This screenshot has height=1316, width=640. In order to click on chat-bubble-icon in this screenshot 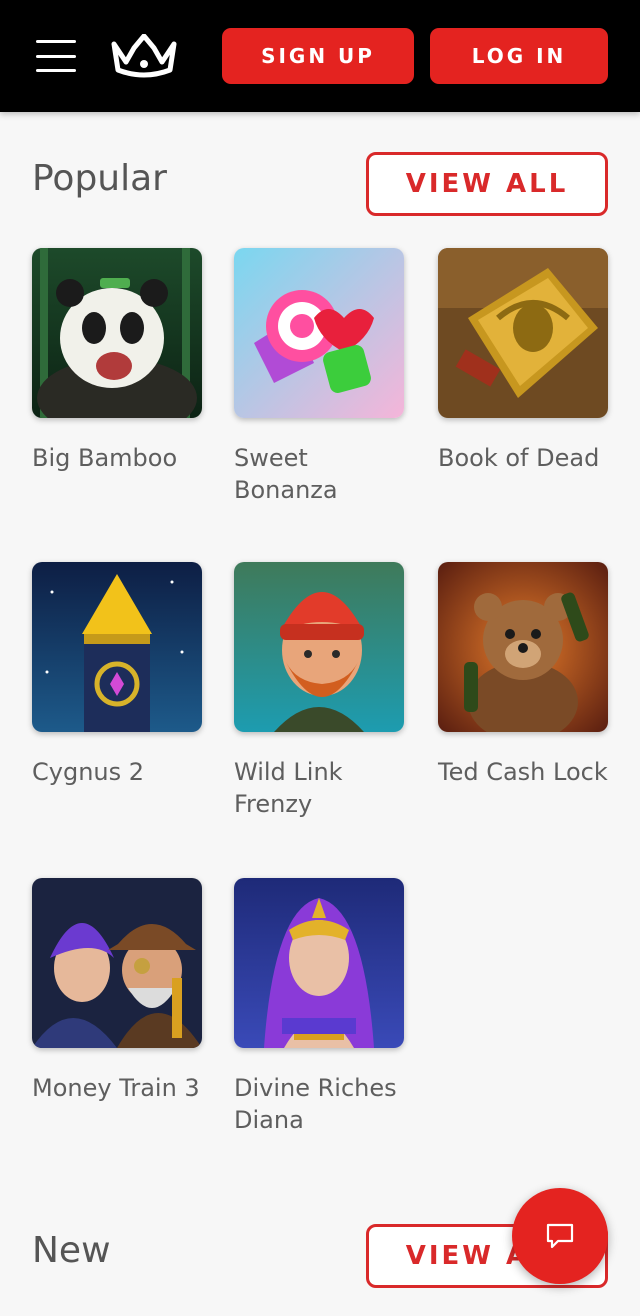, I will do `click(560, 1236)`.